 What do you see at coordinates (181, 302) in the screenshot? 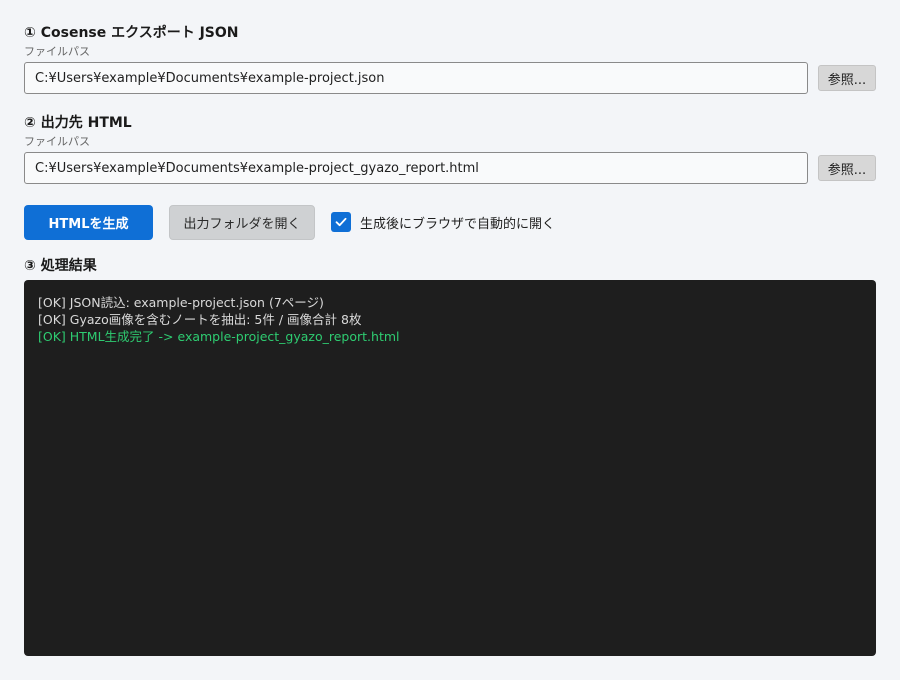
I see `log-line: [OK] JSON読込: example-project.json (7ページ)` at bounding box center [181, 302].